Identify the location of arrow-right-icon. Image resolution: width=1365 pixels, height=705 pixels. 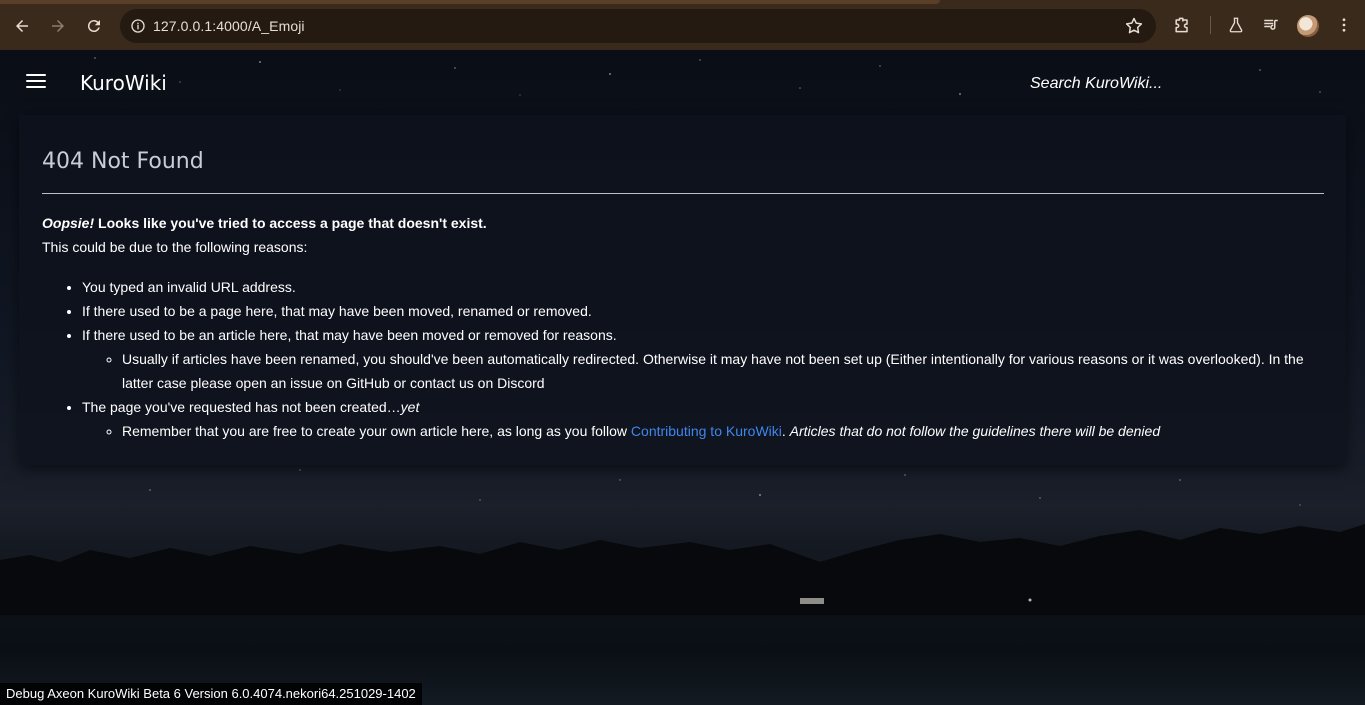
(58, 26).